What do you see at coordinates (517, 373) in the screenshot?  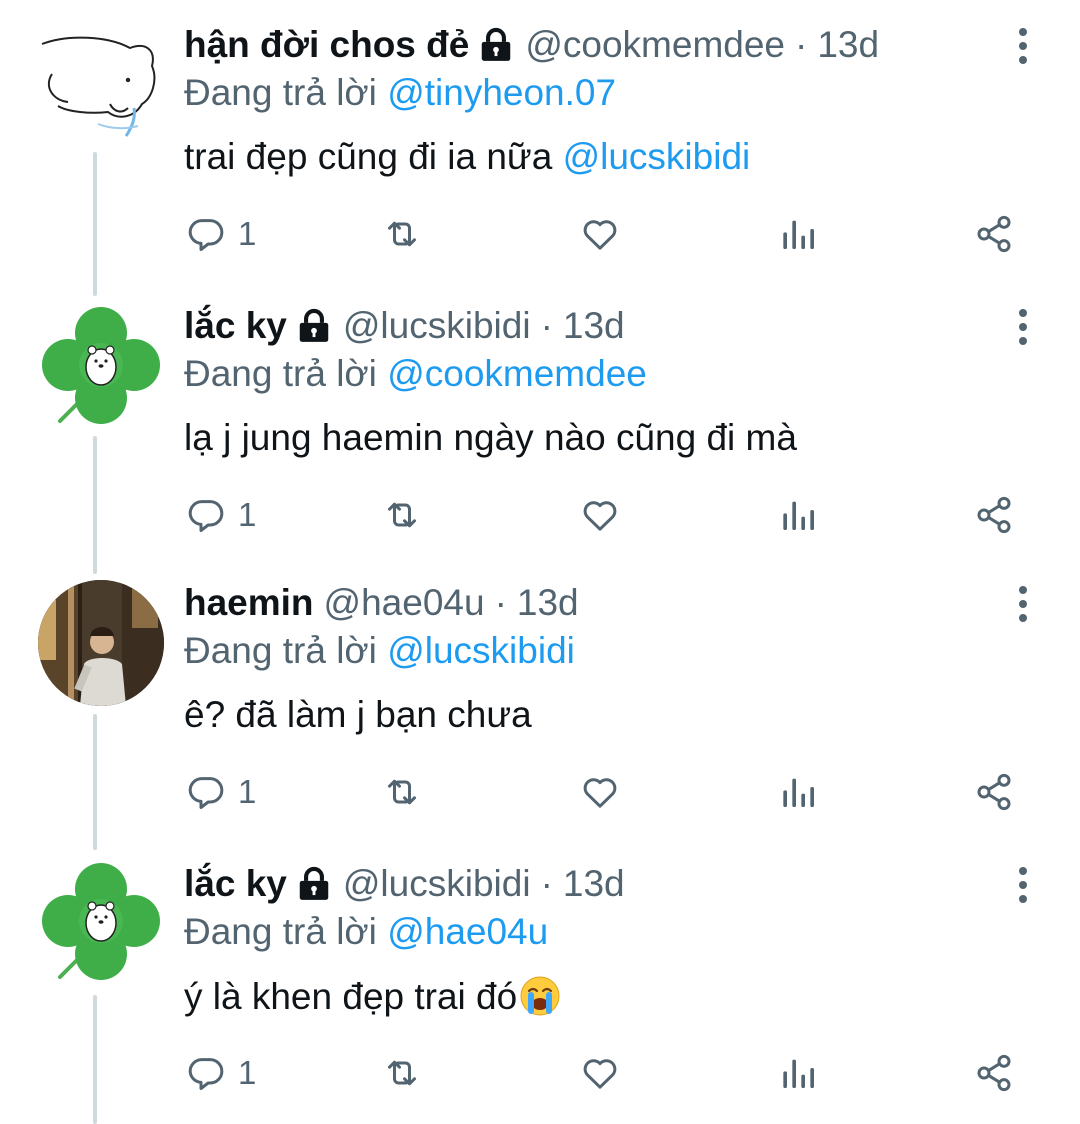 I see `replying-to-mention: @cookmemdee` at bounding box center [517, 373].